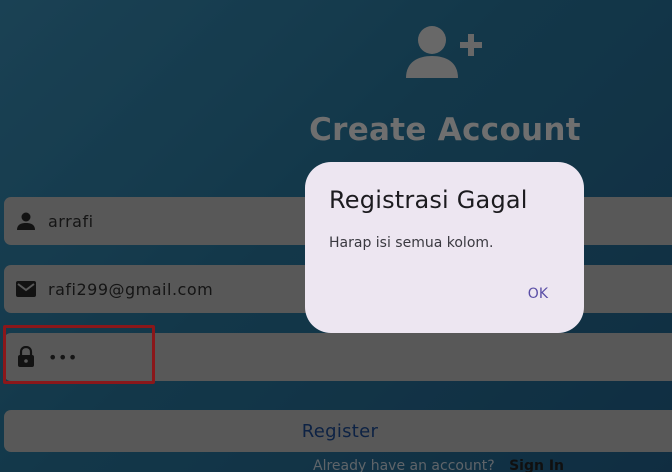 This screenshot has width=672, height=472. What do you see at coordinates (428, 200) in the screenshot?
I see `dialog-title: Registrasi Gagal` at bounding box center [428, 200].